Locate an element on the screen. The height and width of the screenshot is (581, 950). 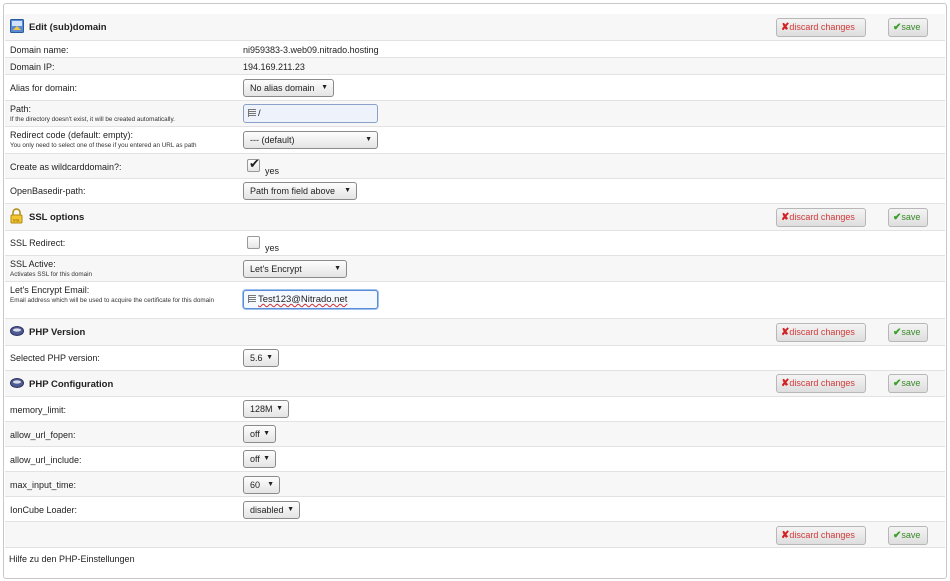
domain-name-value: ni959383-3.web09.nitrado.hosting is located at coordinates (311, 50).